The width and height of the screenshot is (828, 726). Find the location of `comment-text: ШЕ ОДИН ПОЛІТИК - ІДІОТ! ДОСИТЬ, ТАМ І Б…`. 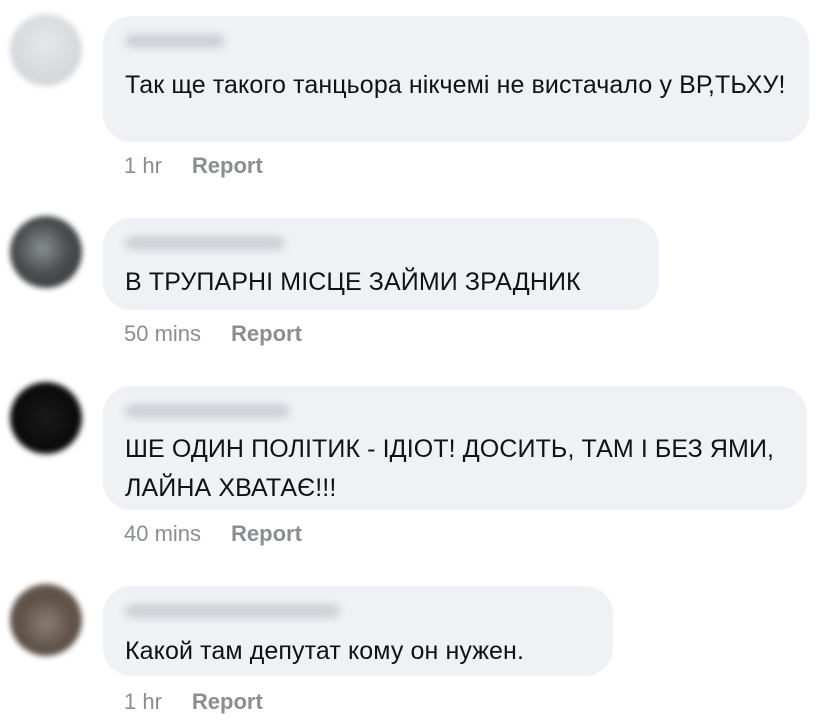

comment-text: ШЕ ОДИН ПОЛІТИК - ІДІОТ! ДОСИТЬ, ТАМ І Б… is located at coordinates (450, 468).